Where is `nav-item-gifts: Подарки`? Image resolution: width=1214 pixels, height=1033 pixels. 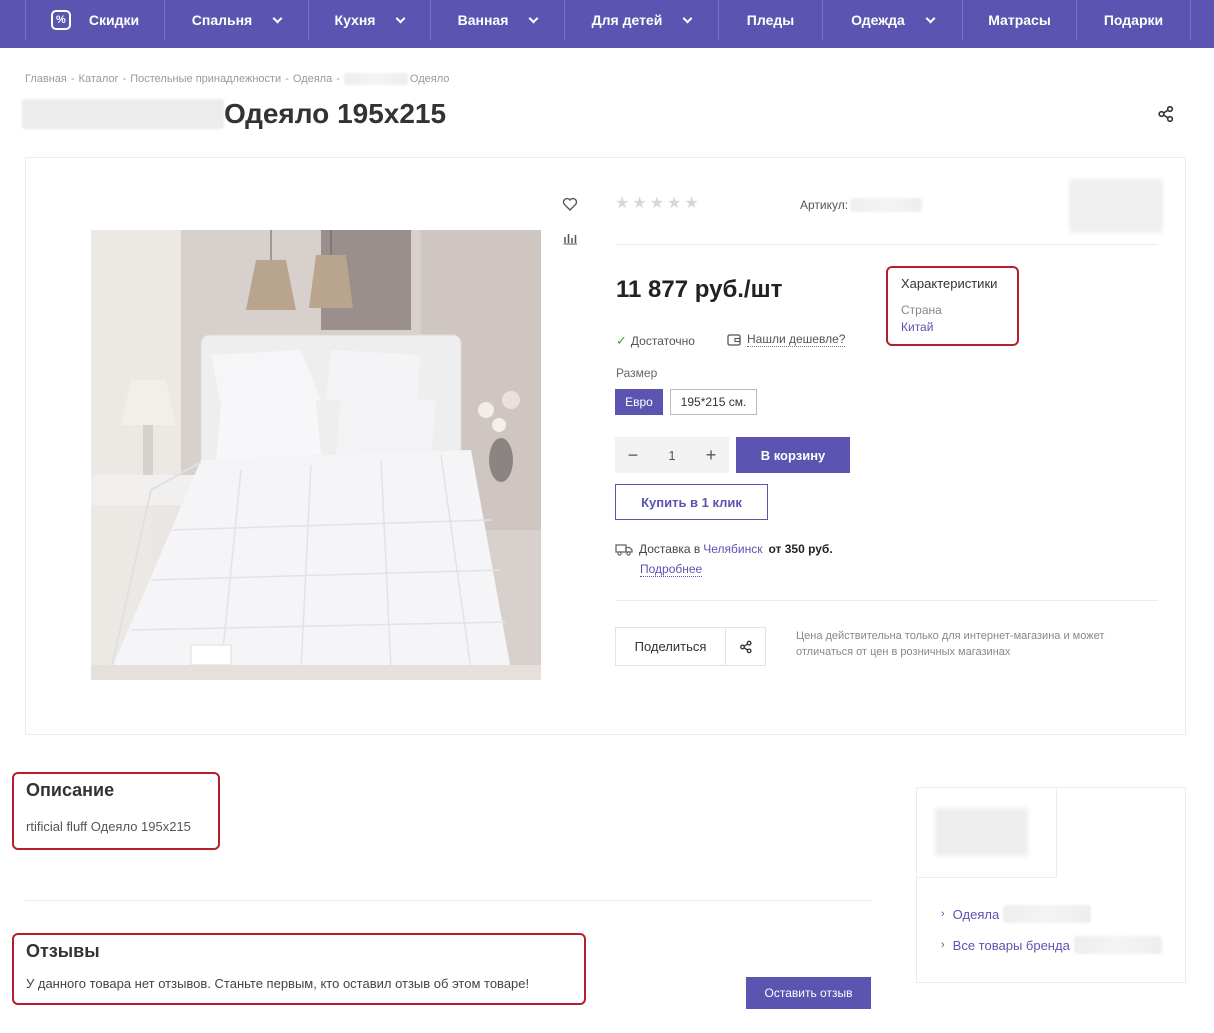 nav-item-gifts: Подарки is located at coordinates (1134, 20).